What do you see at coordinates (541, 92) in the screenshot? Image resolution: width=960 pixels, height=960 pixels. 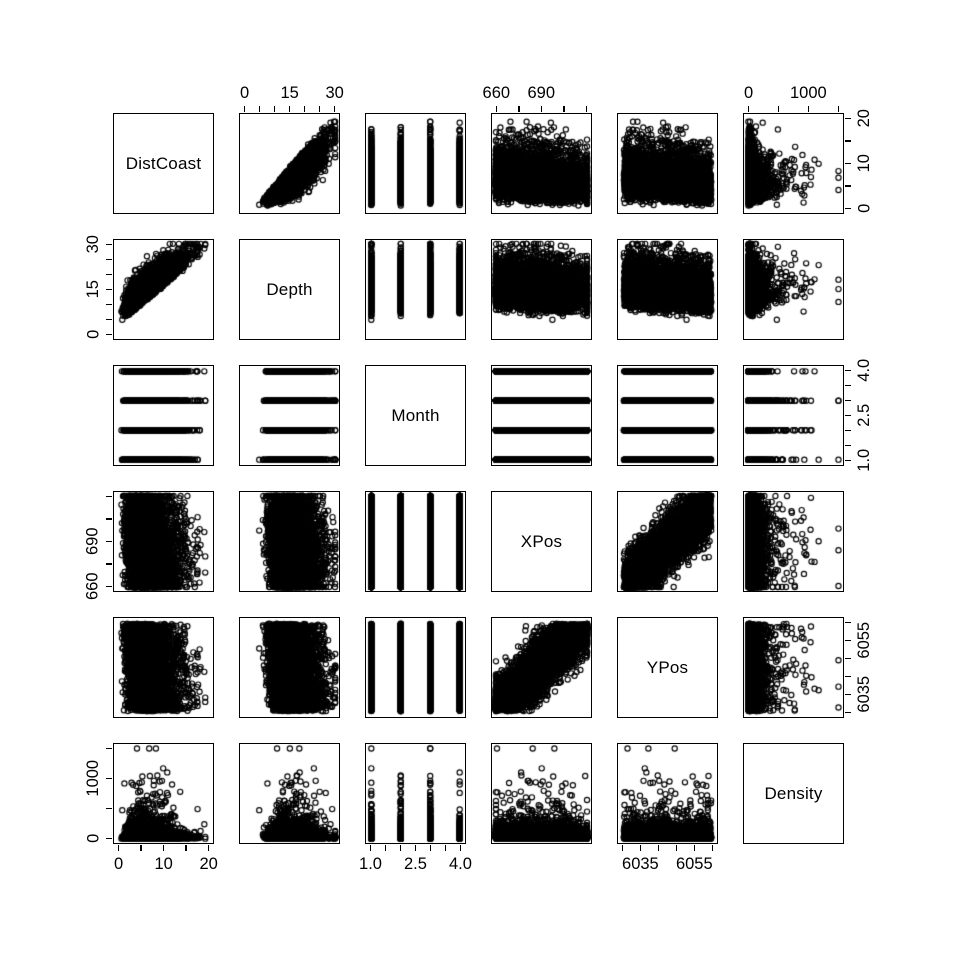 I see `axis-label-top-xpos-1: 690` at bounding box center [541, 92].